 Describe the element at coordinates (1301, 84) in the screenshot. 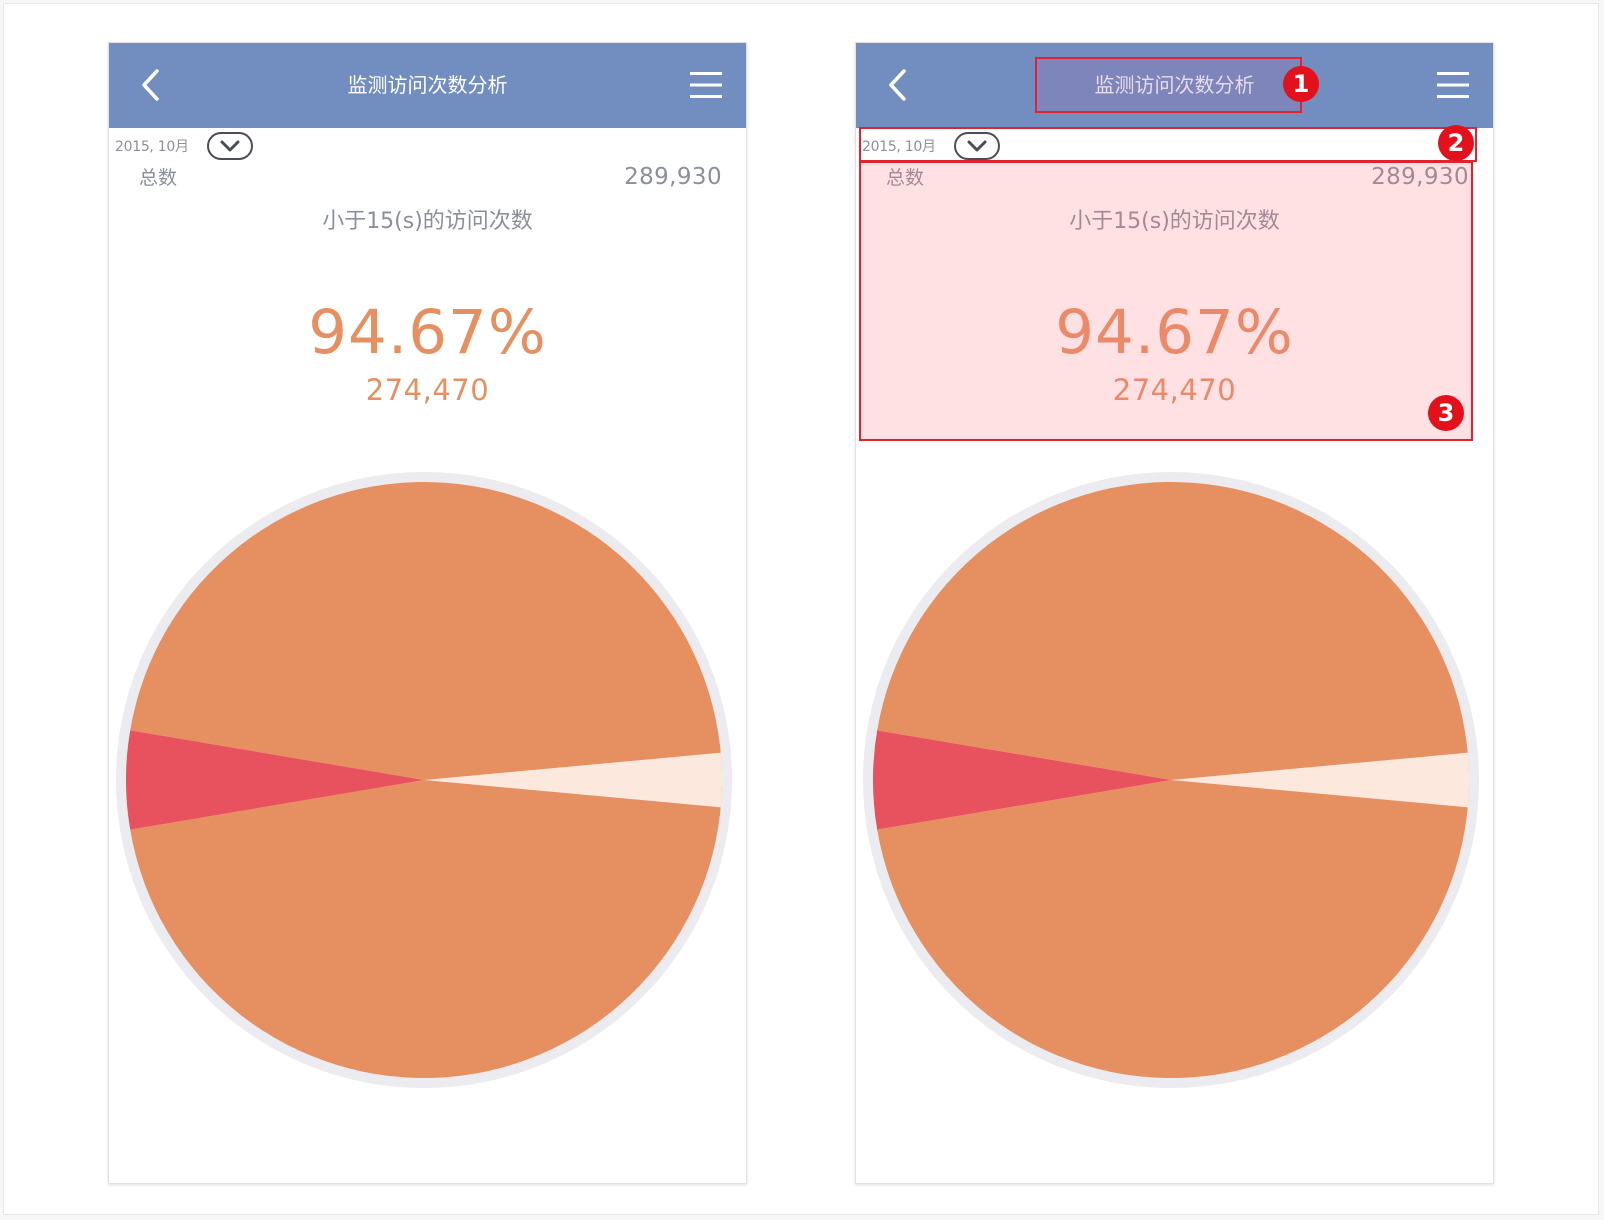

I see `annotation-badge-1: 1` at that location.